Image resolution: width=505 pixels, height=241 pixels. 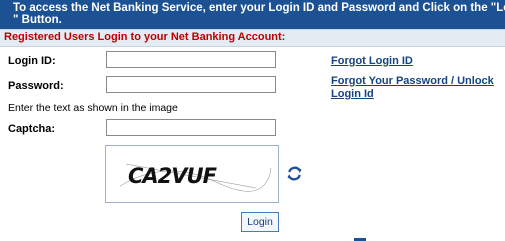 I want to click on login-id-label: Login ID:, so click(x=32, y=61).